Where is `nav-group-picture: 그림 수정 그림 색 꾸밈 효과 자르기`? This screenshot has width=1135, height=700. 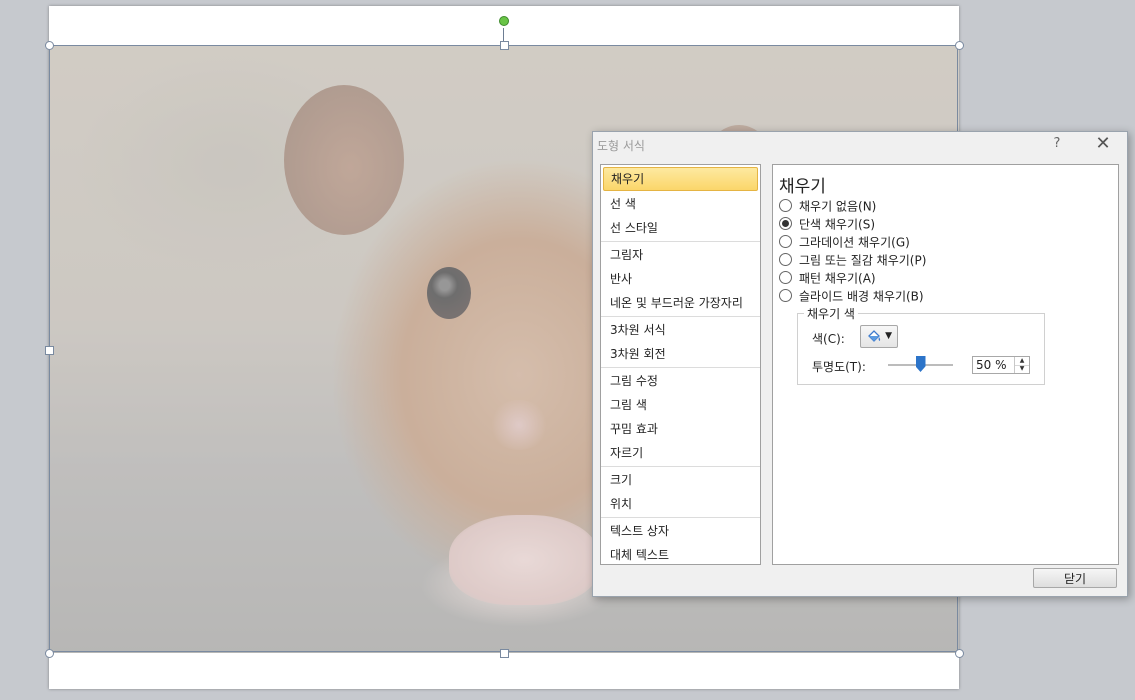 nav-group-picture: 그림 수정 그림 색 꾸밈 효과 자르기 is located at coordinates (680, 417).